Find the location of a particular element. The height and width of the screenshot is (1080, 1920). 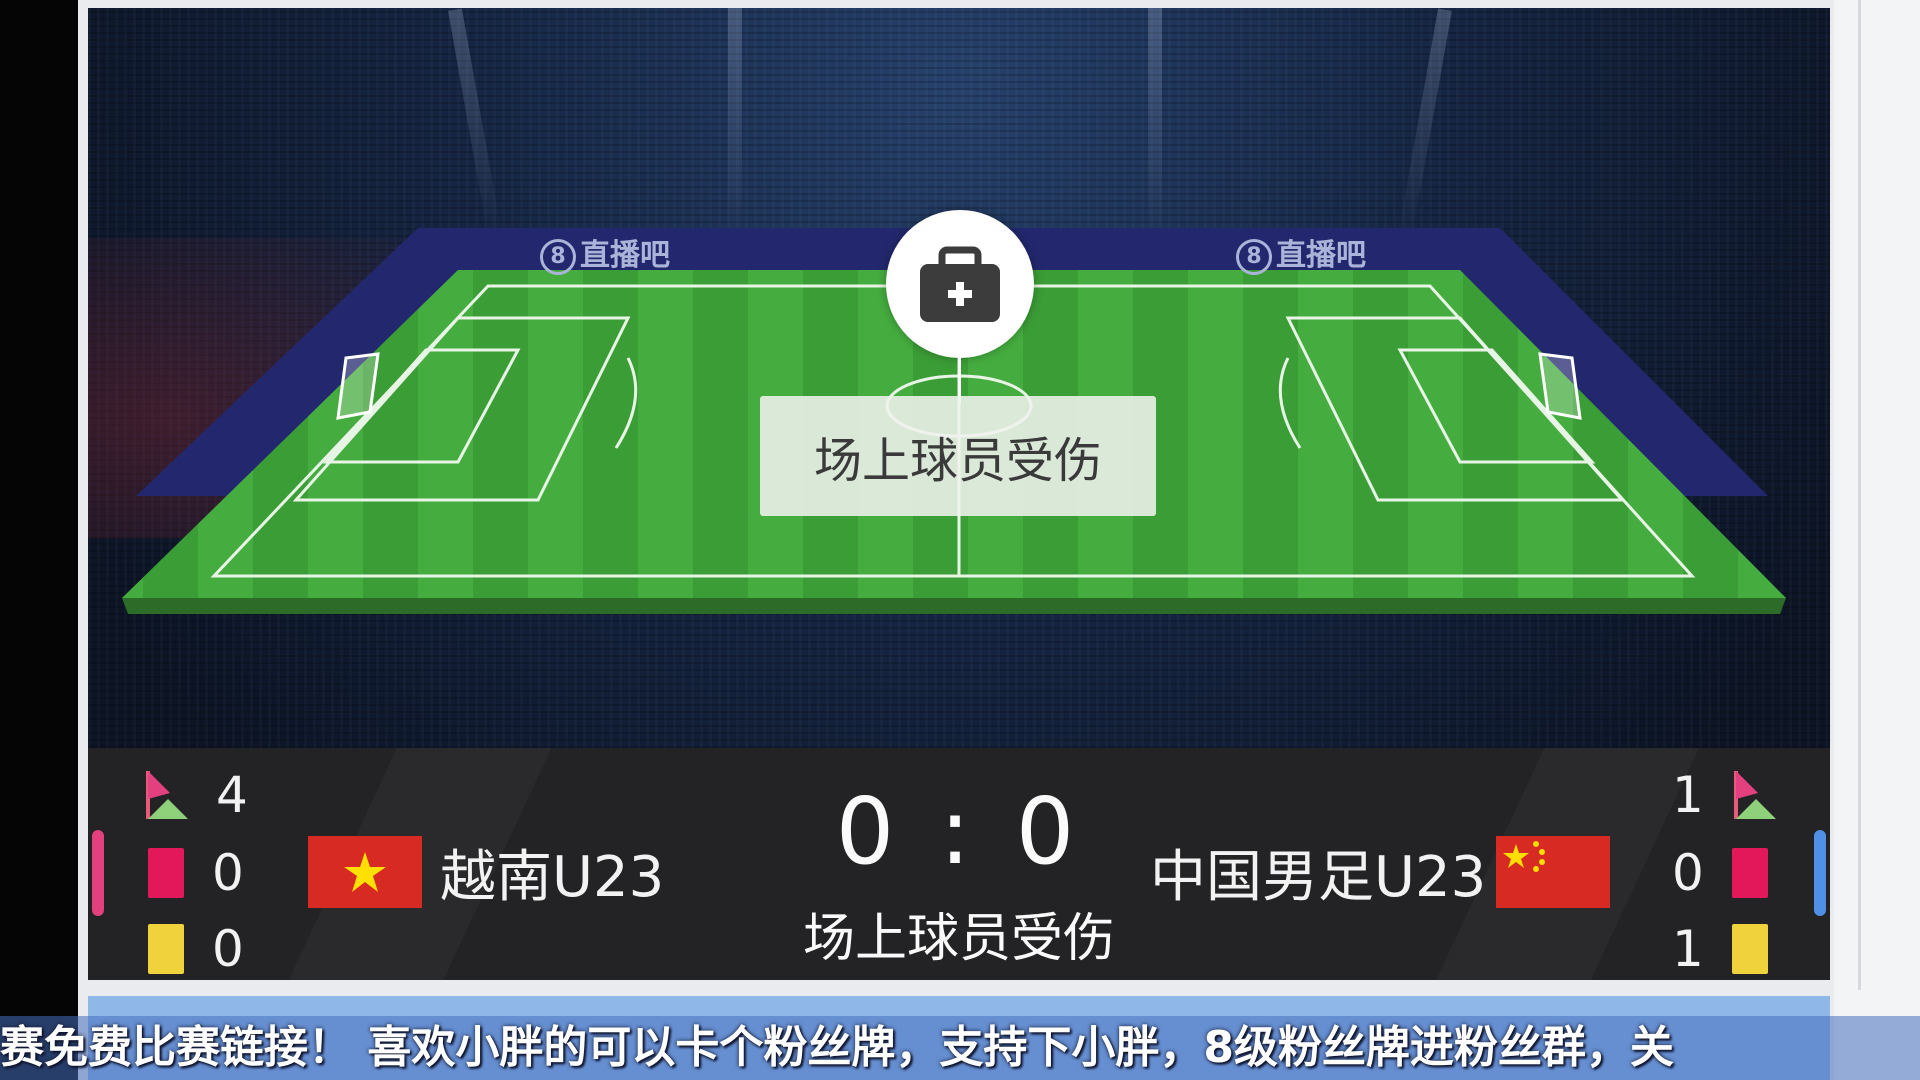

left-goal is located at coordinates (358, 386).